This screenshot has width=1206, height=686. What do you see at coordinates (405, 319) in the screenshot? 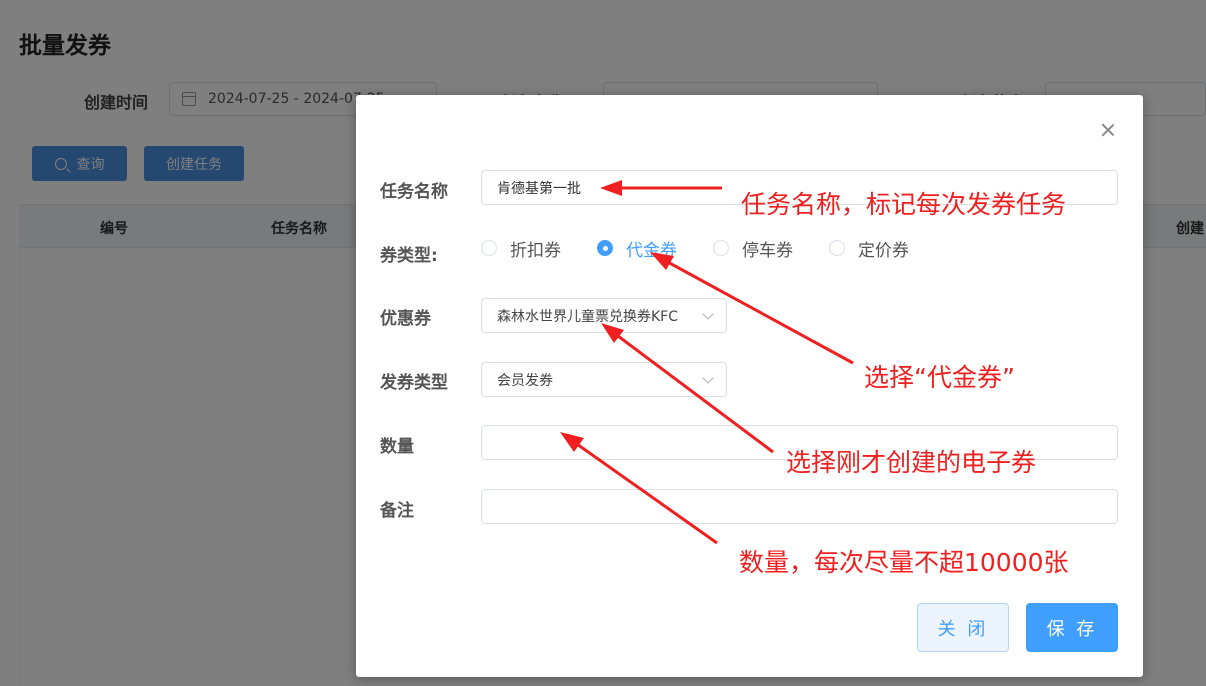
I see `coupon-label: 优惠券` at bounding box center [405, 319].